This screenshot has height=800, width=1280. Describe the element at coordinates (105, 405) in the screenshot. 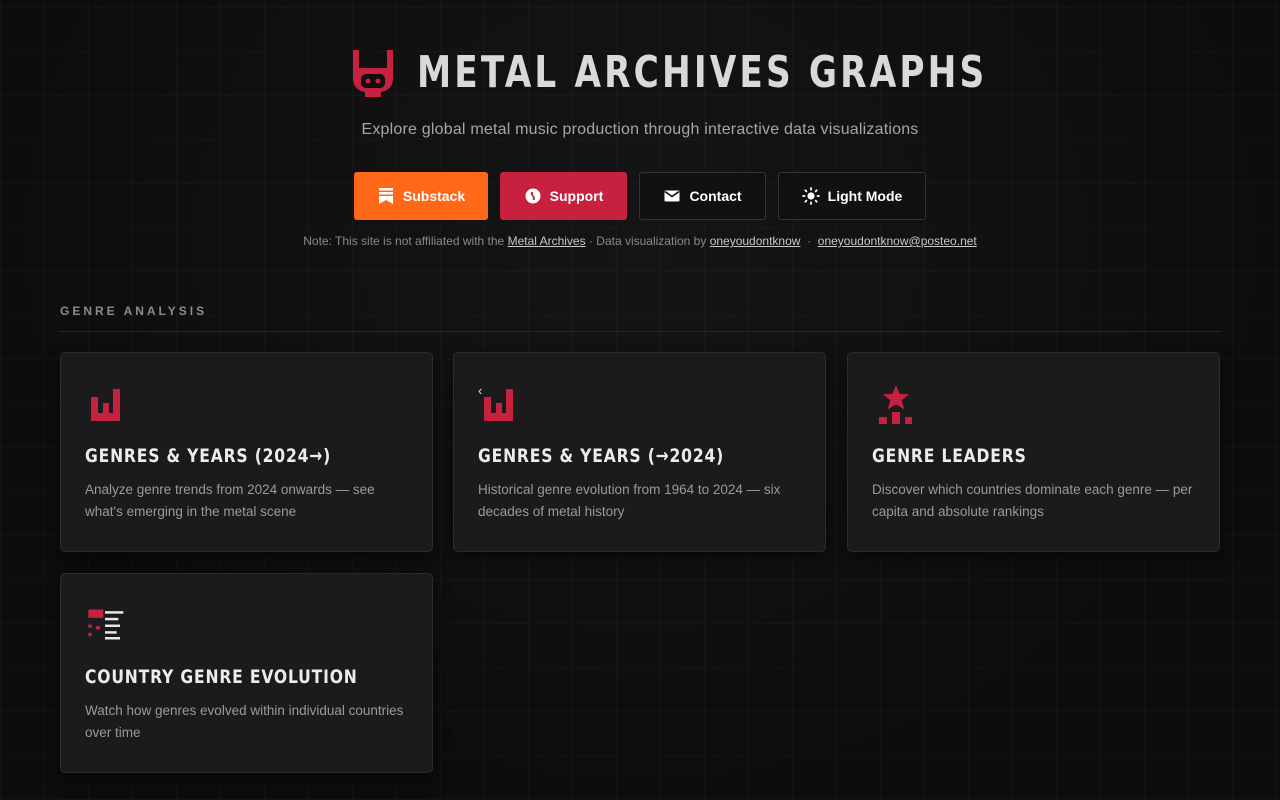

I see `bar-chart-icon` at that location.